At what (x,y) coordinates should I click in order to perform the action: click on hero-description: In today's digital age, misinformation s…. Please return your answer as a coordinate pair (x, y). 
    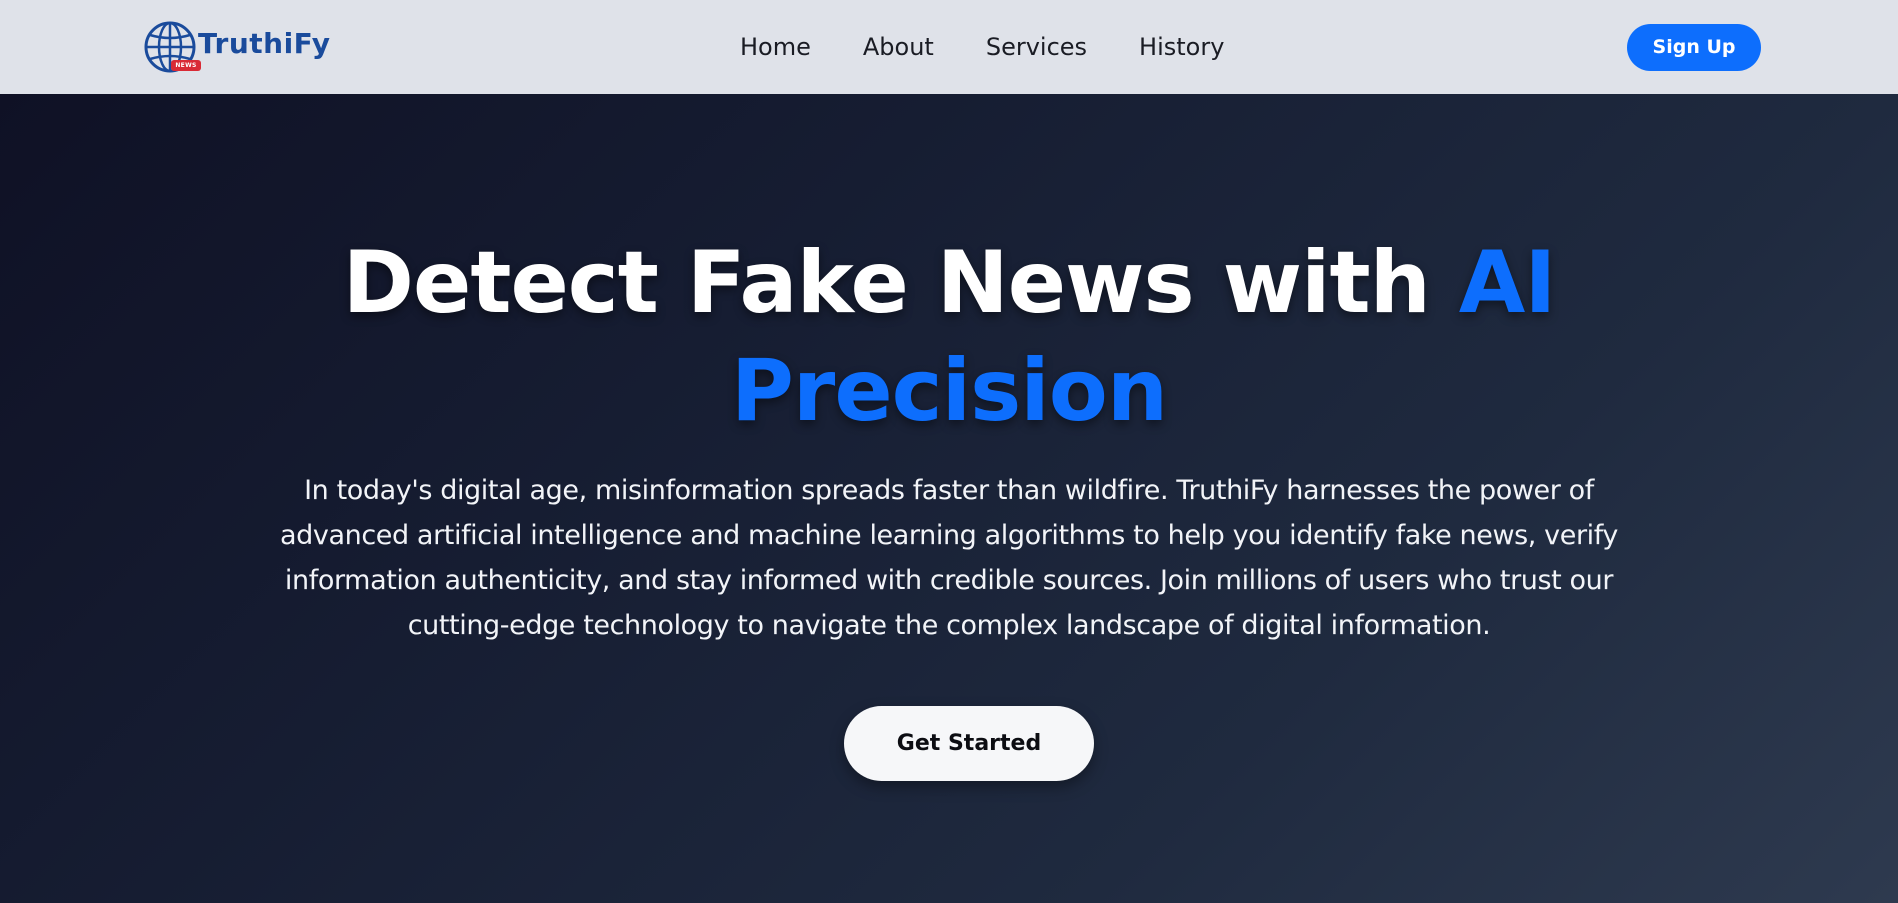
    Looking at the image, I should click on (949, 558).